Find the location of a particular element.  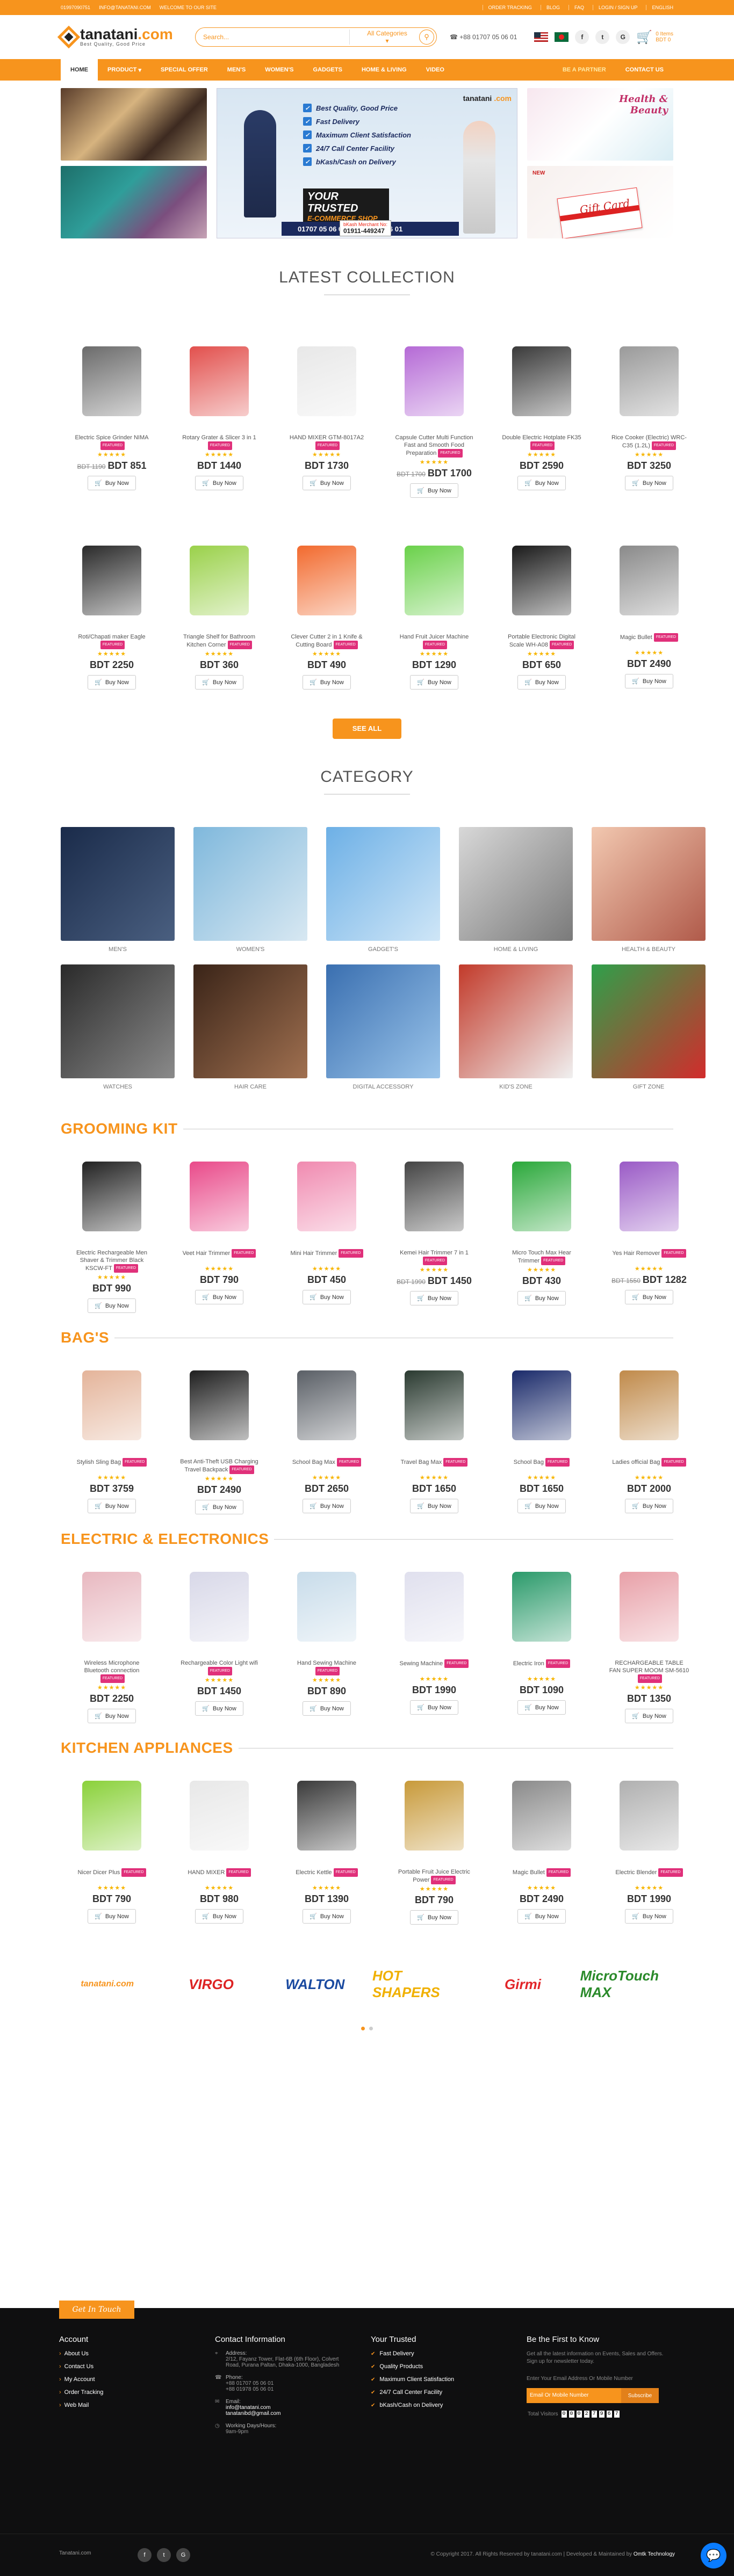

search-button: ⚲ is located at coordinates (426, 37).